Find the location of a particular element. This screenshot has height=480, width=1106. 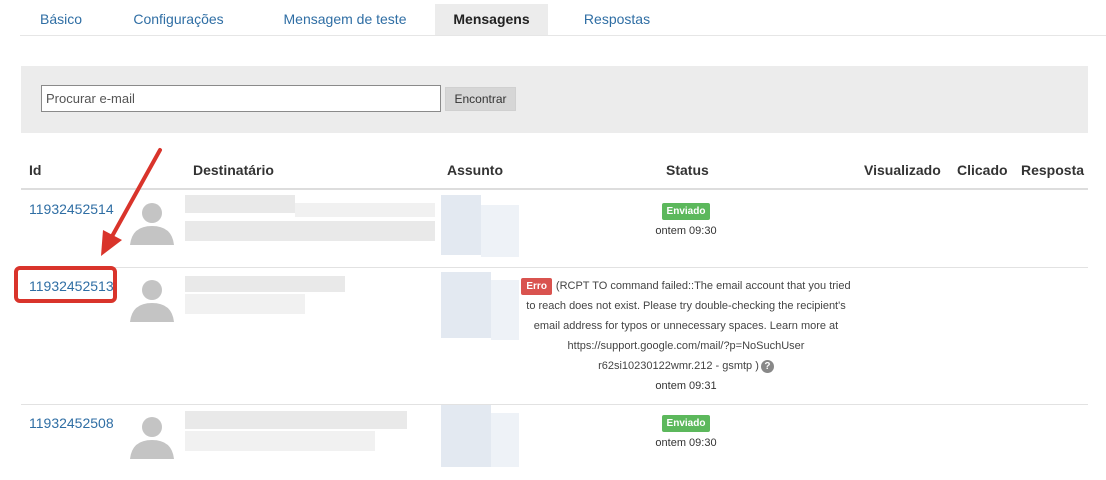

tab-mensagem-de-teste: Mensagem de teste is located at coordinates (345, 19).